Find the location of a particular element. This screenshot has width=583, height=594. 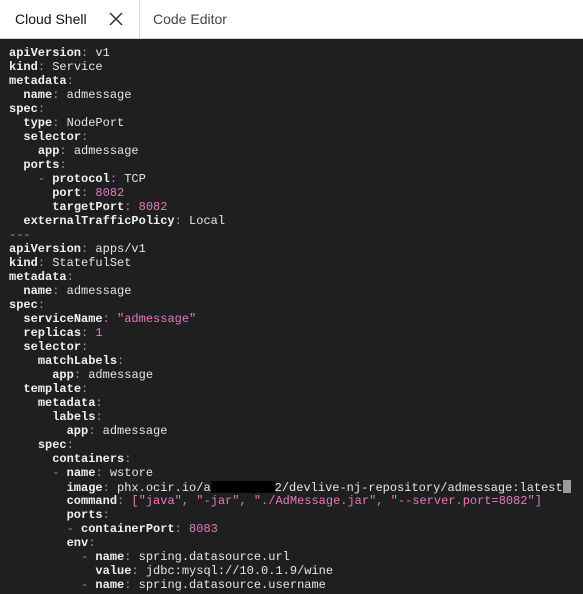

tab-cloud-shell: Cloud Shell is located at coordinates (70, 19).